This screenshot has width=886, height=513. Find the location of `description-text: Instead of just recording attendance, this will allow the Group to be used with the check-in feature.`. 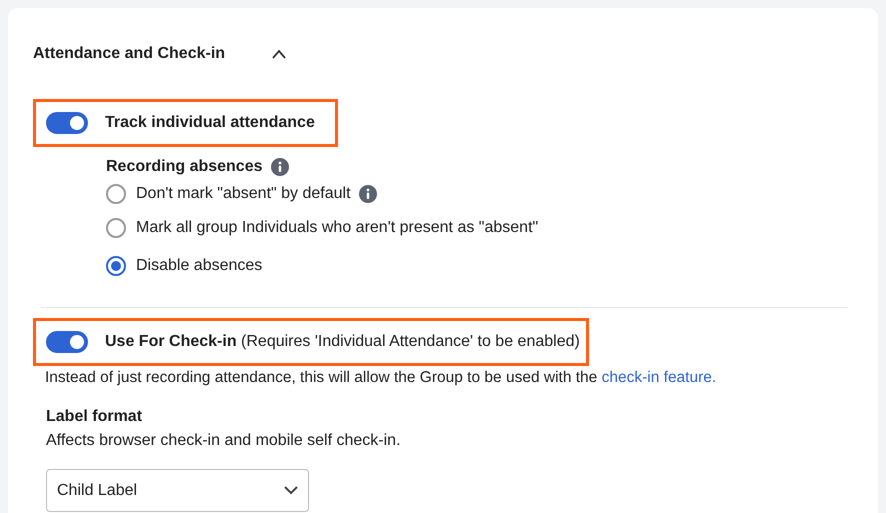

description-text: Instead of just recording attendance, this will allow the Group to be used with the check-in feature. is located at coordinates (381, 378).